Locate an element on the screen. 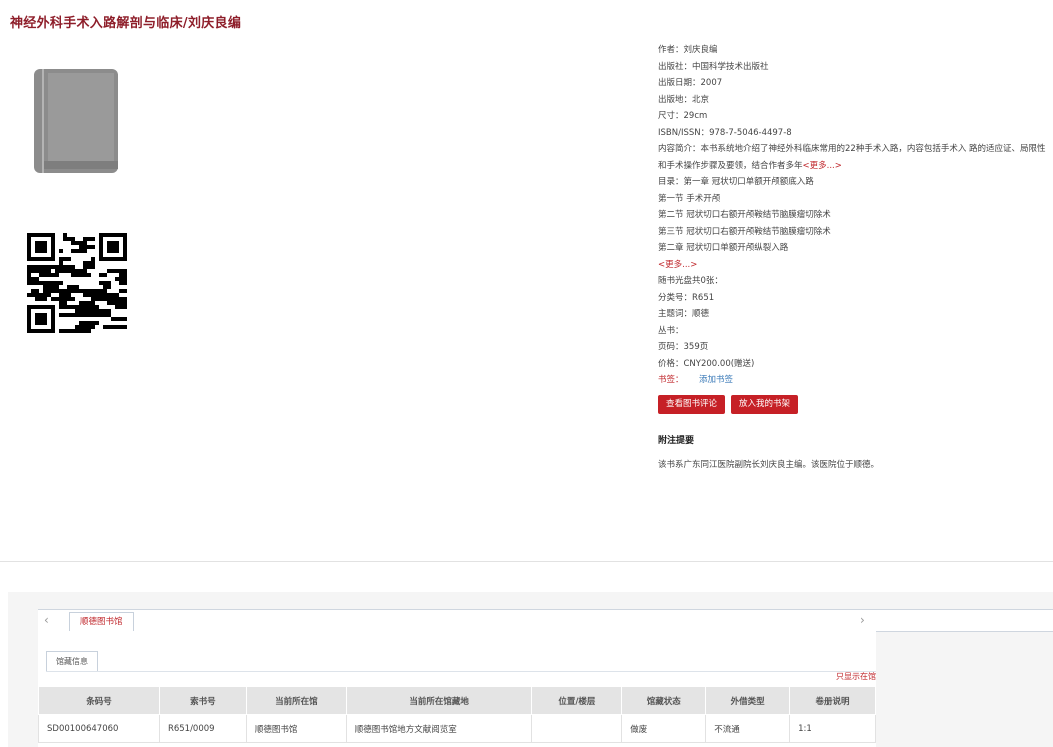 The height and width of the screenshot is (747, 1053). tab-library: 顺德图书馆 is located at coordinates (101, 622).